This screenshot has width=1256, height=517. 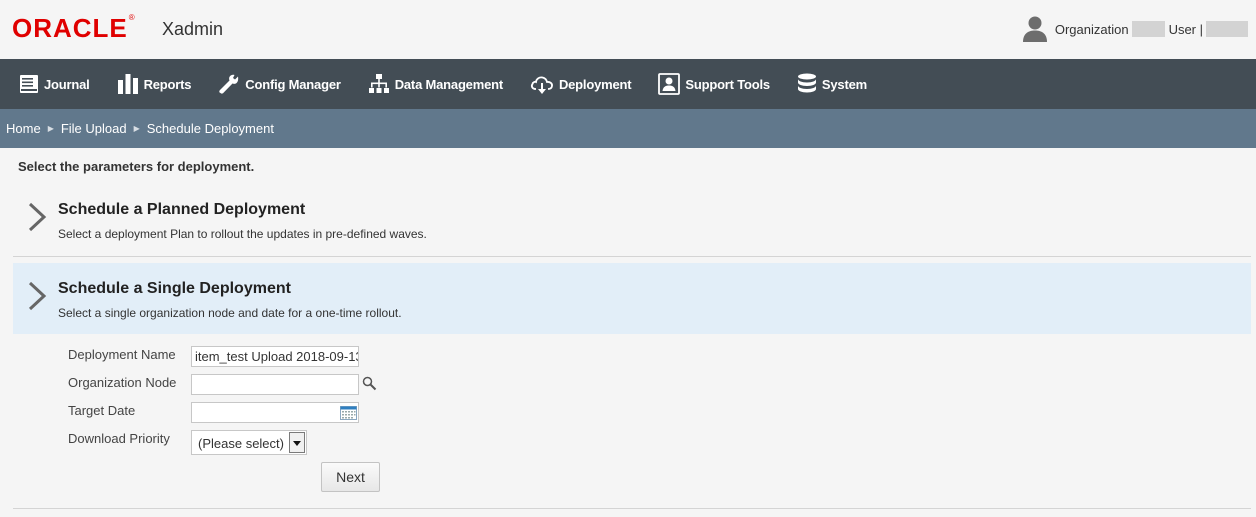 I want to click on user-label: User |, so click(x=1185, y=29).